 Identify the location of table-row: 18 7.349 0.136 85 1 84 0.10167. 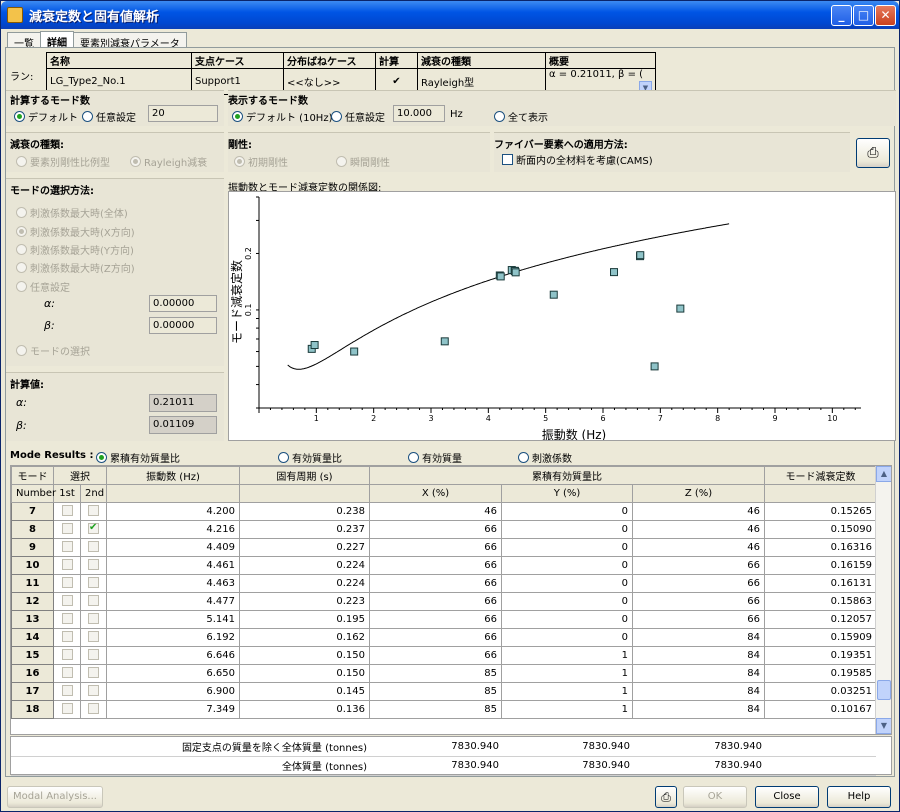
(444, 709).